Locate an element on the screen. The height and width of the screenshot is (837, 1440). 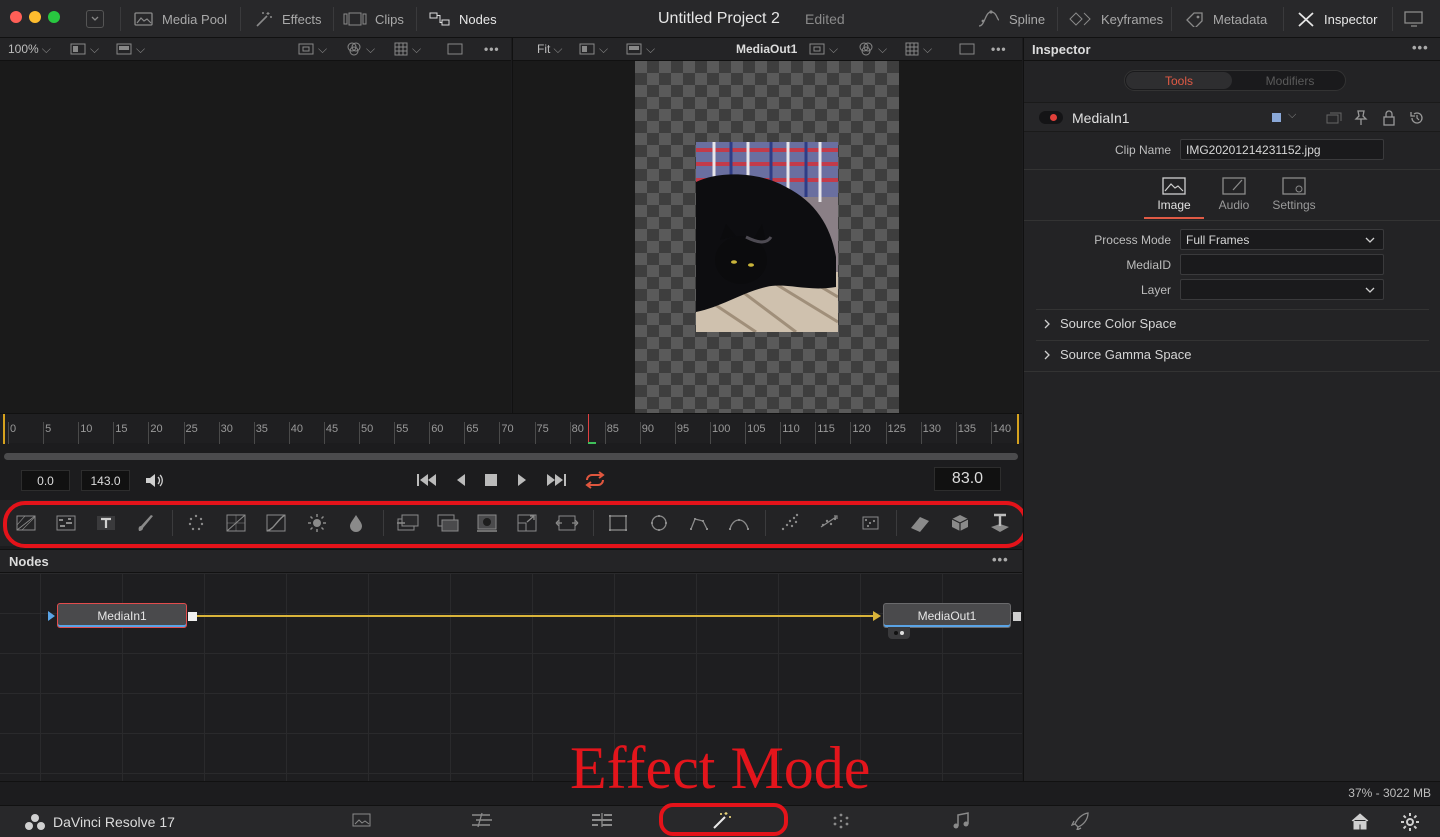
source-color-space-section: Source Color Space is located at coordinates (1109, 323).